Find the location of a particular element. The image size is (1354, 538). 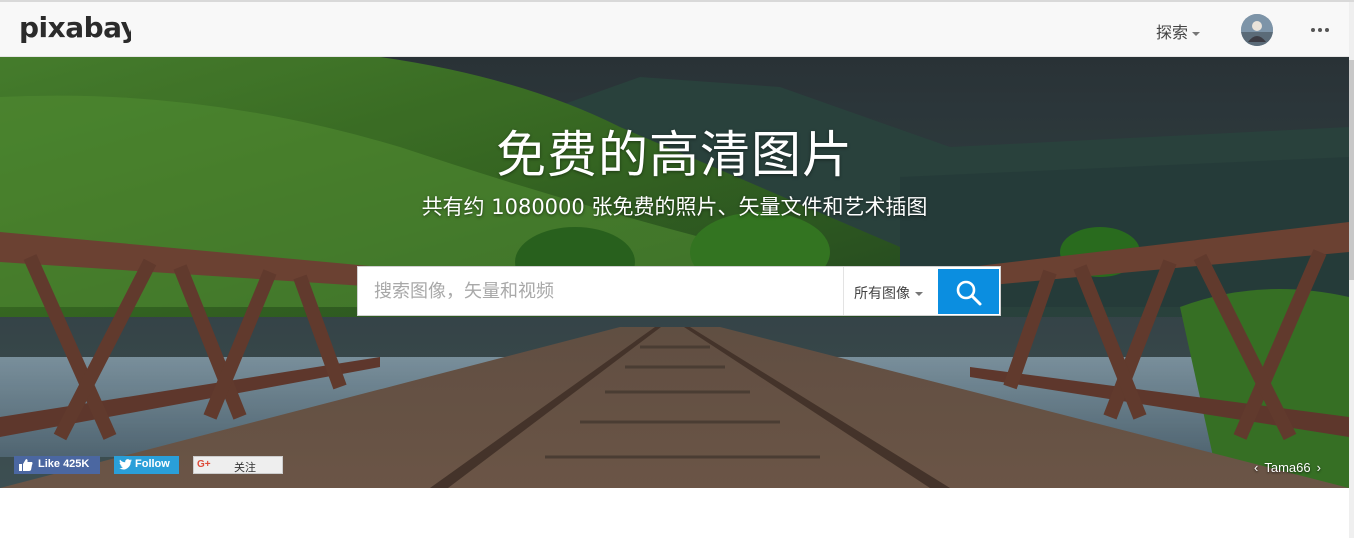

search-icon is located at coordinates (969, 293).